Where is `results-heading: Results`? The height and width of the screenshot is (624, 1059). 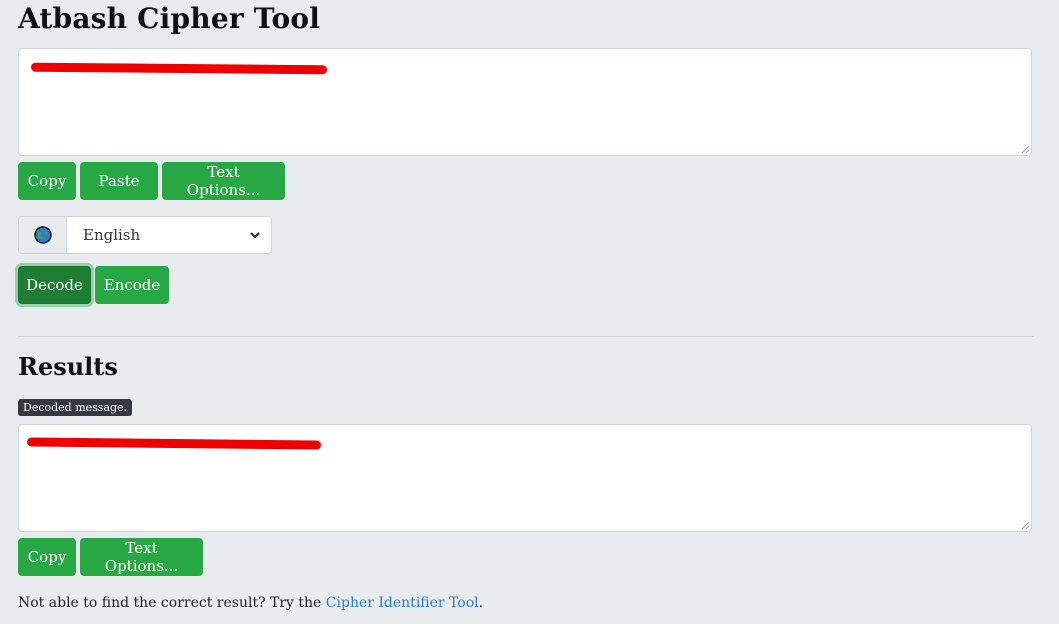
results-heading: Results is located at coordinates (68, 366).